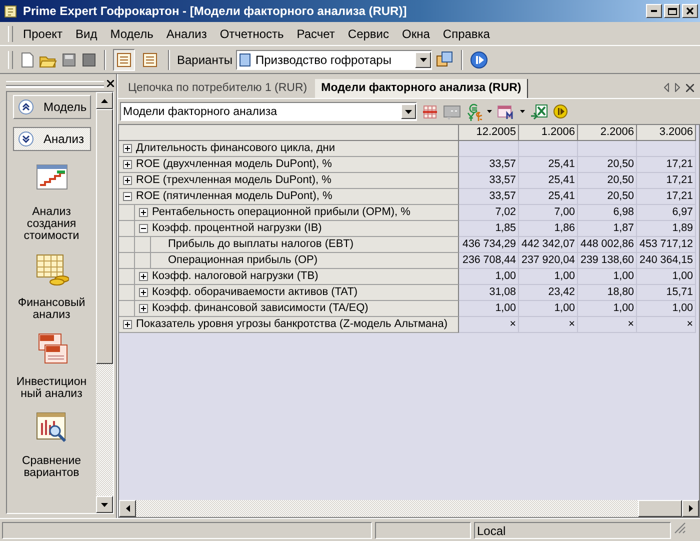  What do you see at coordinates (548, 165) in the screenshot?
I see `value-cell: 25,41` at bounding box center [548, 165].